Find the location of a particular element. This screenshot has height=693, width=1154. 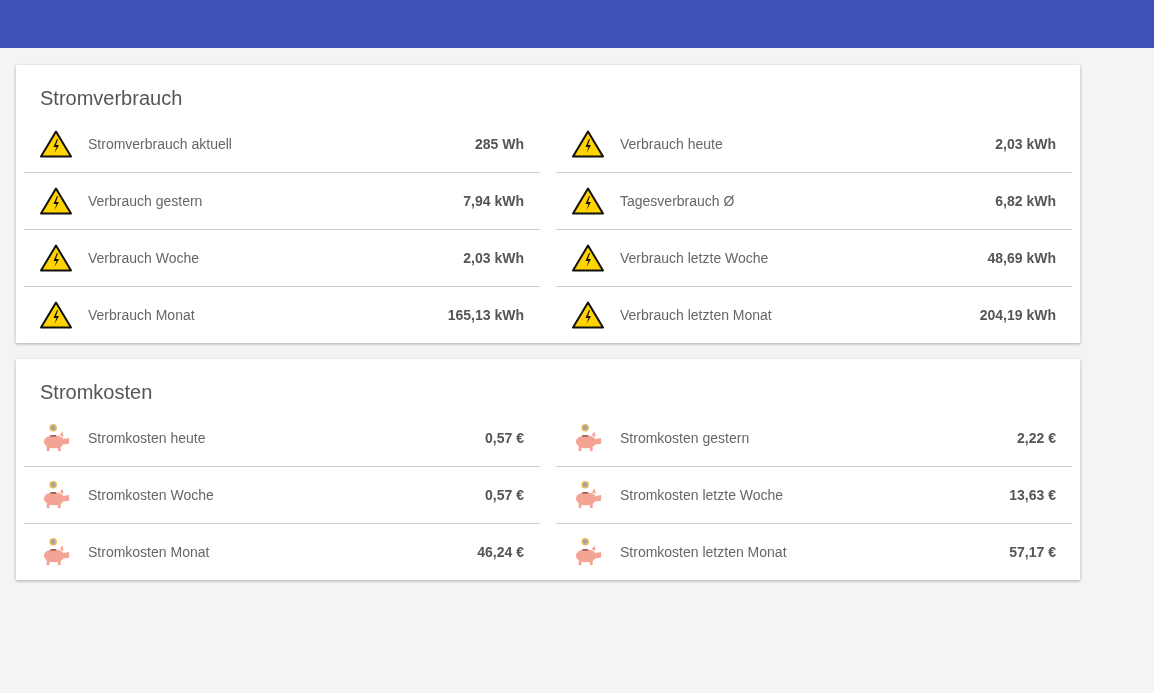

card-title: Stromkosten is located at coordinates (96, 392).